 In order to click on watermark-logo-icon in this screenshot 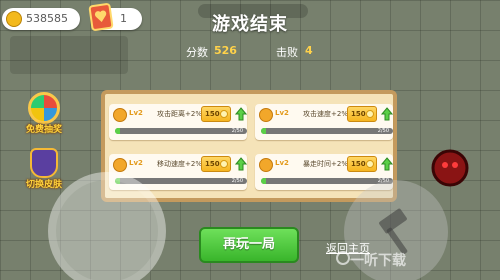, I will do `click(343, 258)`.